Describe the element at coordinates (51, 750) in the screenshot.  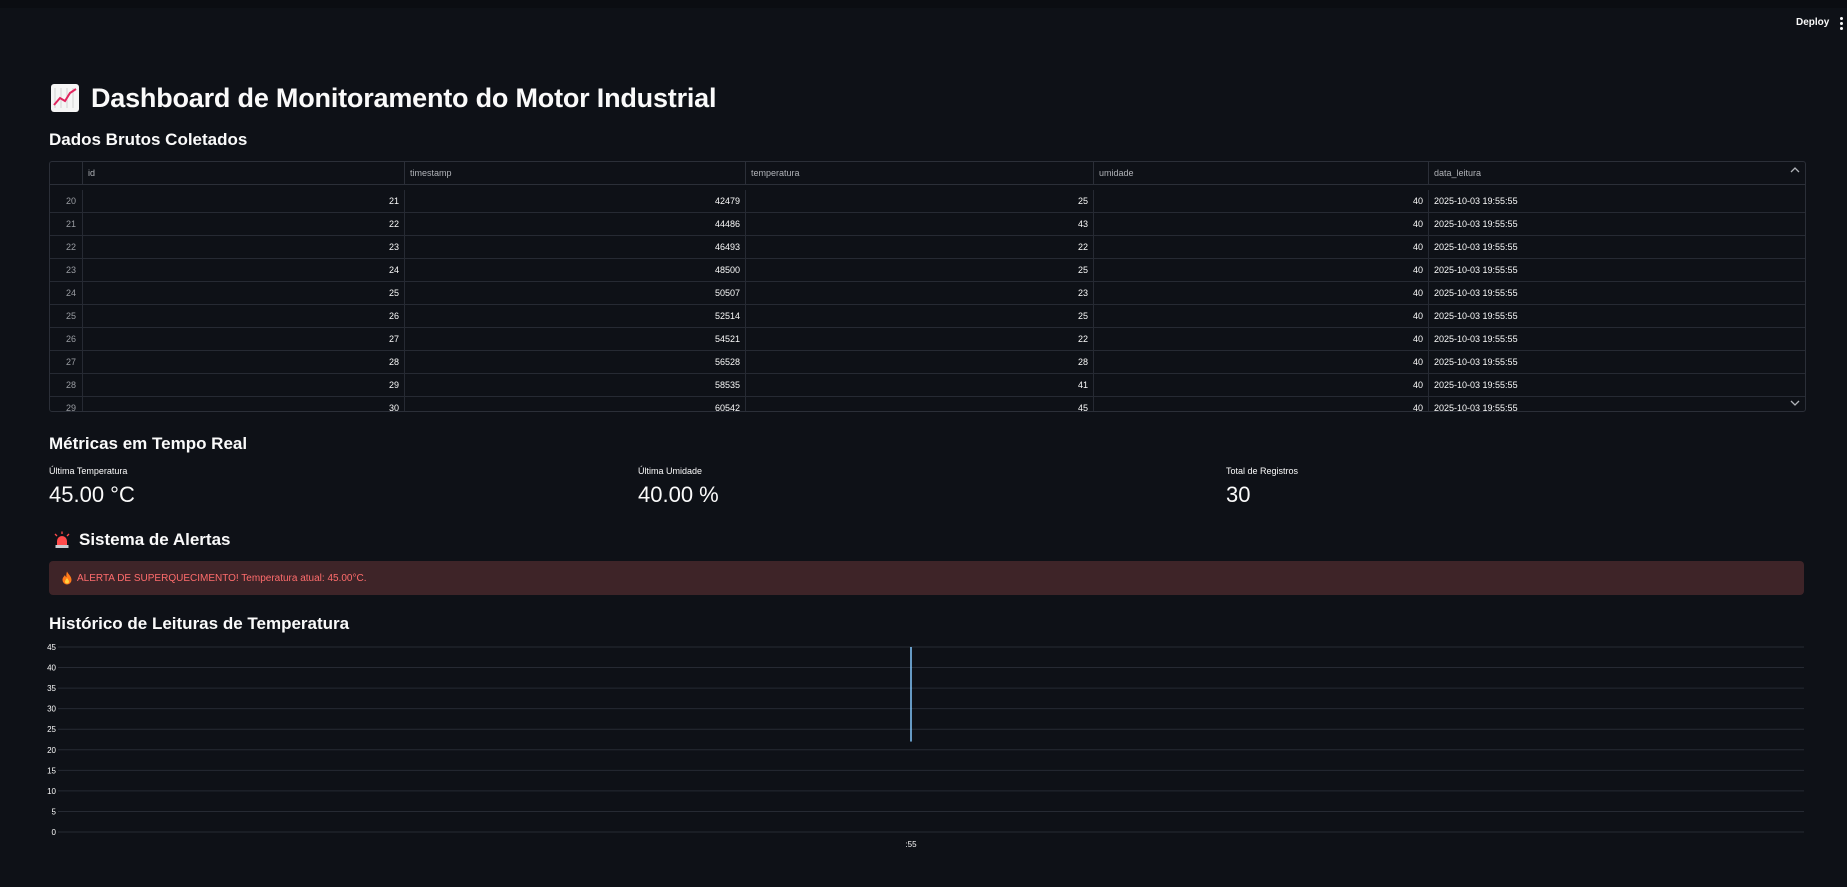
I see `y-tick-label: 20` at that location.